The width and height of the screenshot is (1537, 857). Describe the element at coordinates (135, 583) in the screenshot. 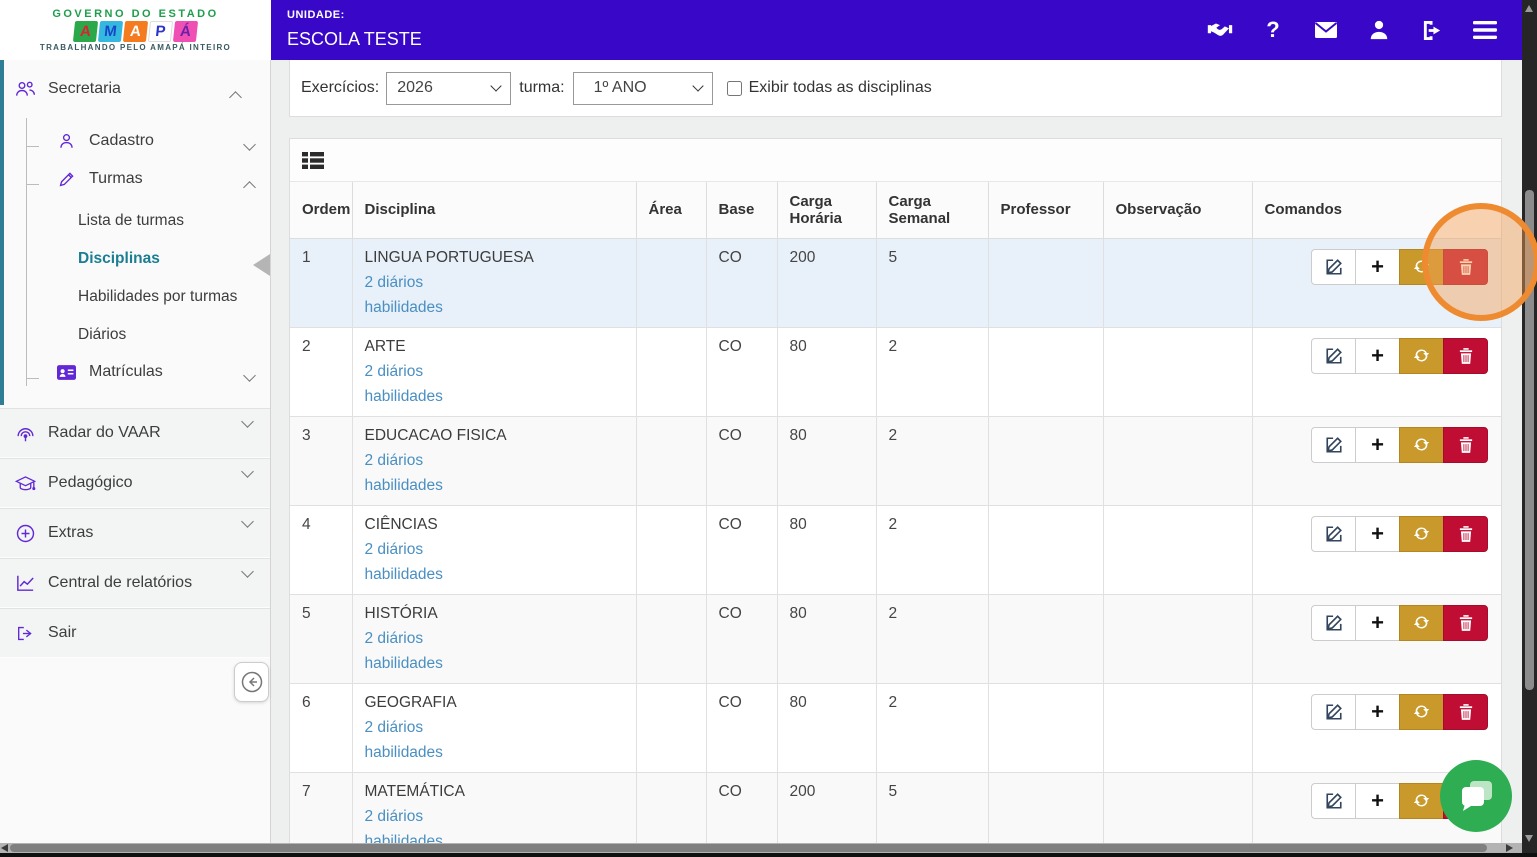

I see `sidebar-item-central-de-relatorios: Central de relatórios` at that location.